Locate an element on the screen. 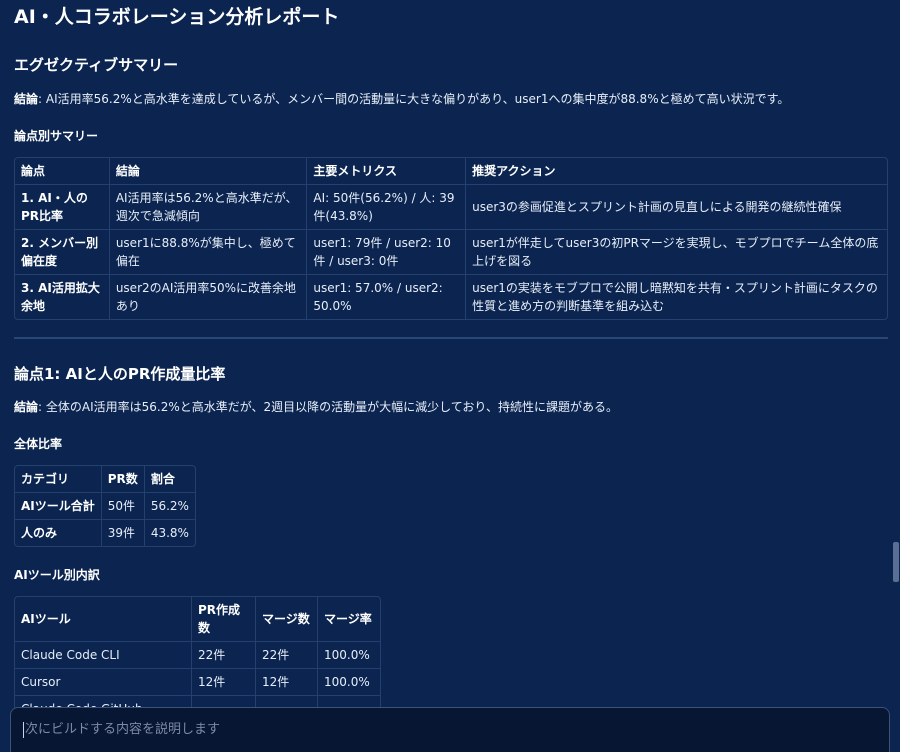 This screenshot has width=900, height=752. table-cell: Cursor is located at coordinates (103, 682).